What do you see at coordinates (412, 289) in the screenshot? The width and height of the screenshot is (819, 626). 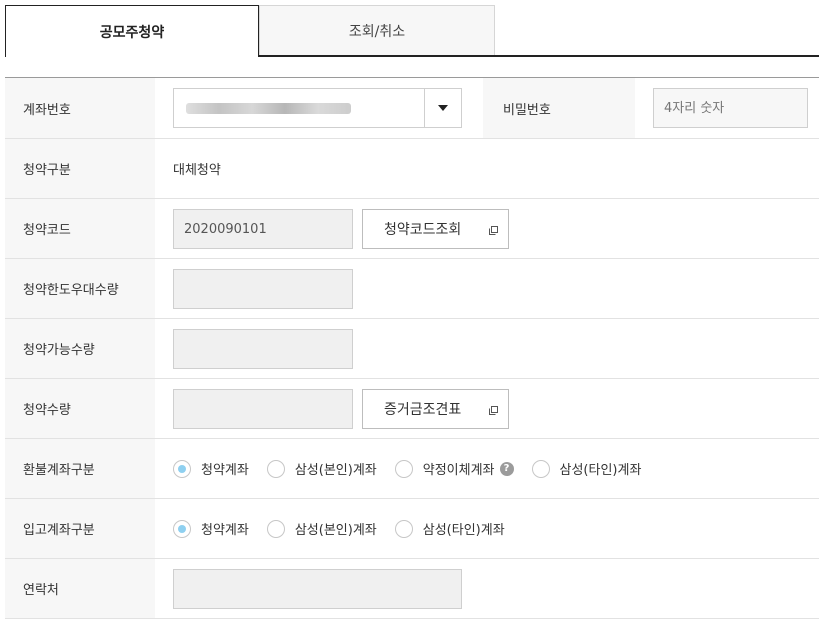 I see `row-limit-qty: 청약한도우대수량` at bounding box center [412, 289].